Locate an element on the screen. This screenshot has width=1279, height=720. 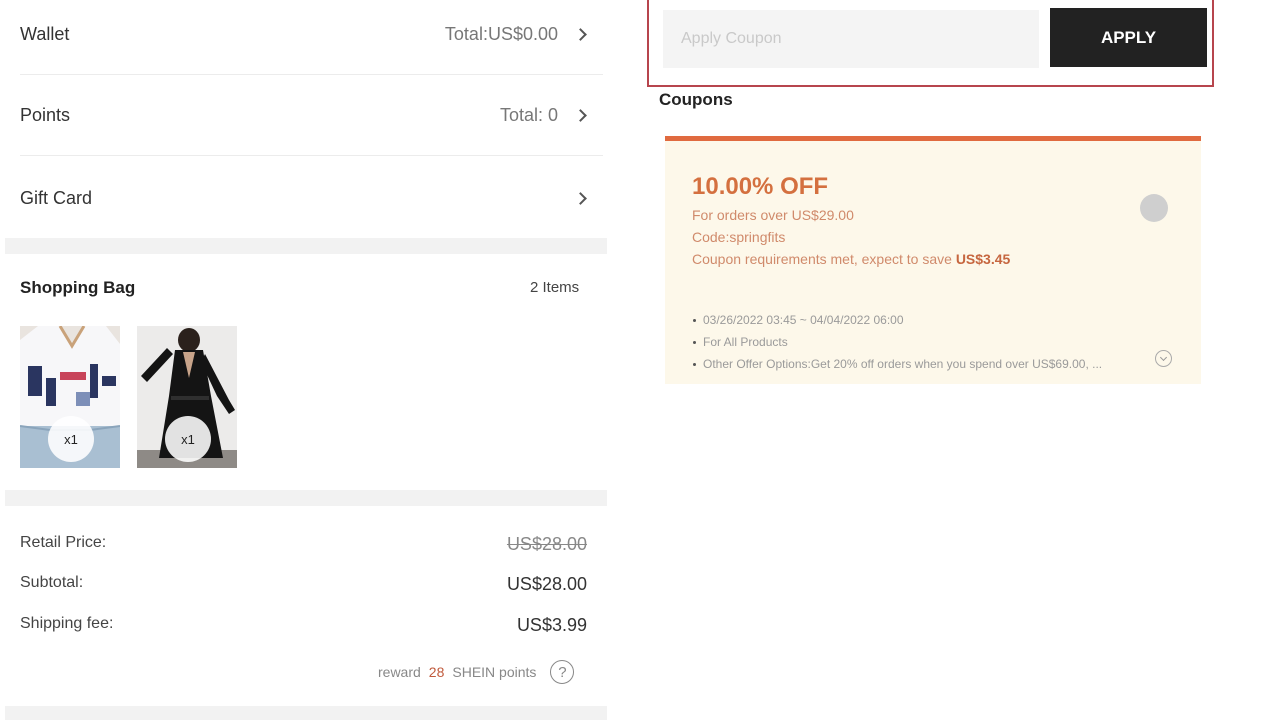
reward-points-note: reward 28 SHEIN points ? is located at coordinates (476, 672).